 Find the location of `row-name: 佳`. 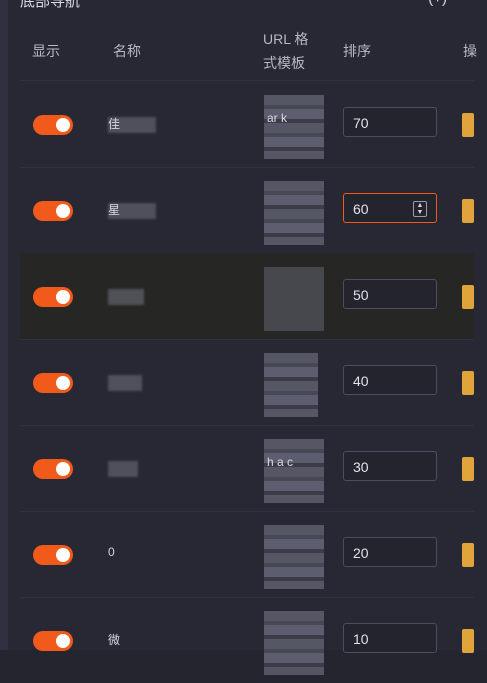

row-name: 佳 is located at coordinates (114, 124).